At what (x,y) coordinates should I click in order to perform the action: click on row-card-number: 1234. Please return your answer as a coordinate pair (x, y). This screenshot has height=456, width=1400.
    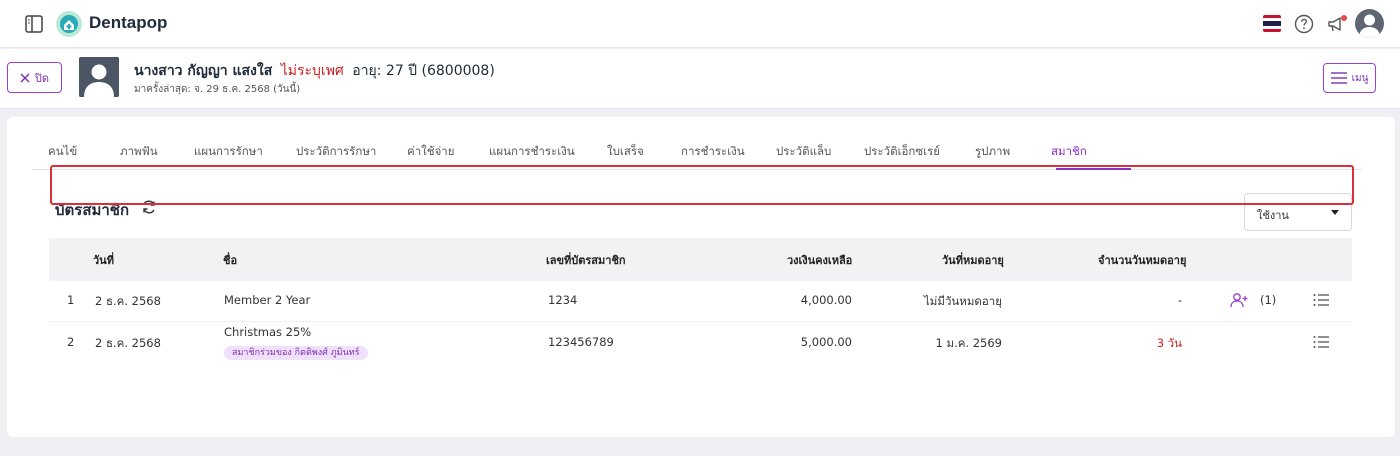
    Looking at the image, I should click on (563, 300).